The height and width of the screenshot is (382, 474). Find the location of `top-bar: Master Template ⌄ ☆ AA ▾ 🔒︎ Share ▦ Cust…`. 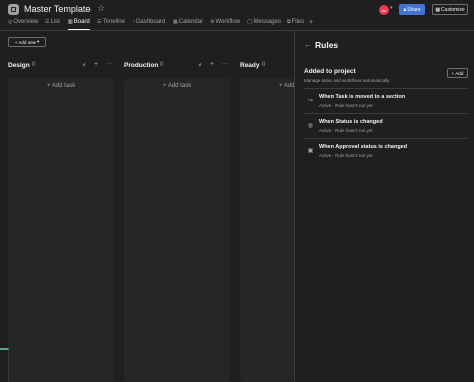

top-bar: Master Template ⌄ ☆ AA ▾ 🔒︎ Share ▦ Cust… is located at coordinates (237, 9).